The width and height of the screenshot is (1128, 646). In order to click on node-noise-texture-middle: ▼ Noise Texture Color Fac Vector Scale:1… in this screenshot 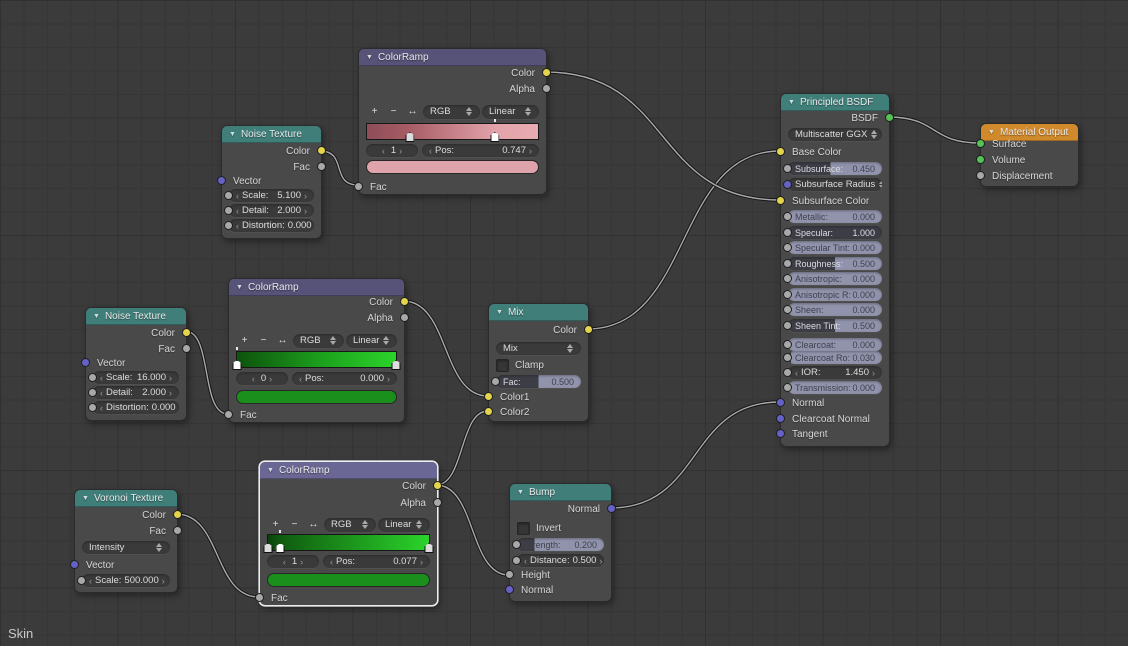, I will do `click(136, 364)`.